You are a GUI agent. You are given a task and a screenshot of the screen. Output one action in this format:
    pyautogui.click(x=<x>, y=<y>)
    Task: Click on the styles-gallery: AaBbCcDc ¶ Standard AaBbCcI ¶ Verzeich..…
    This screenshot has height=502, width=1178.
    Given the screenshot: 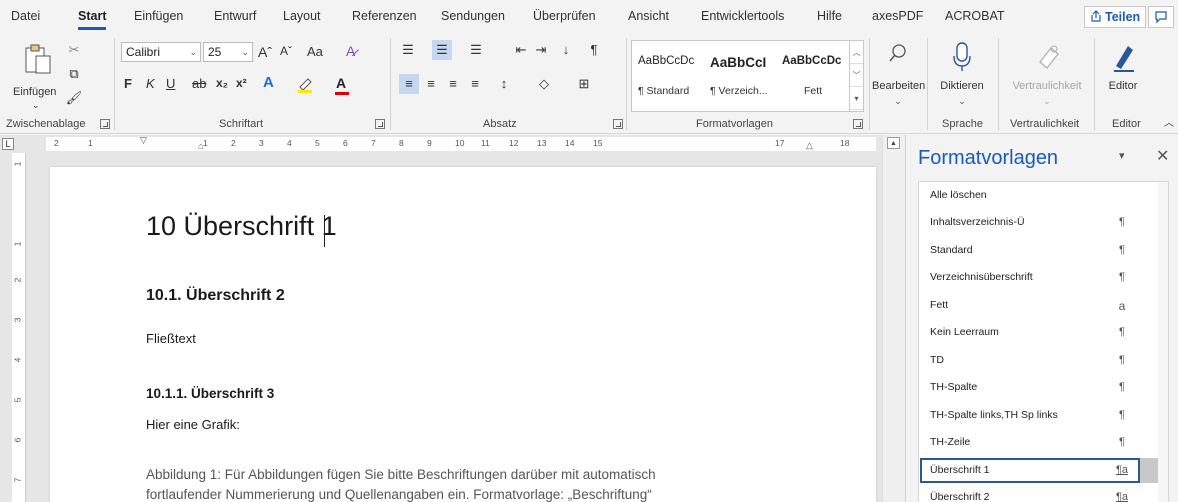 What is the action you would take?
    pyautogui.click(x=747, y=76)
    